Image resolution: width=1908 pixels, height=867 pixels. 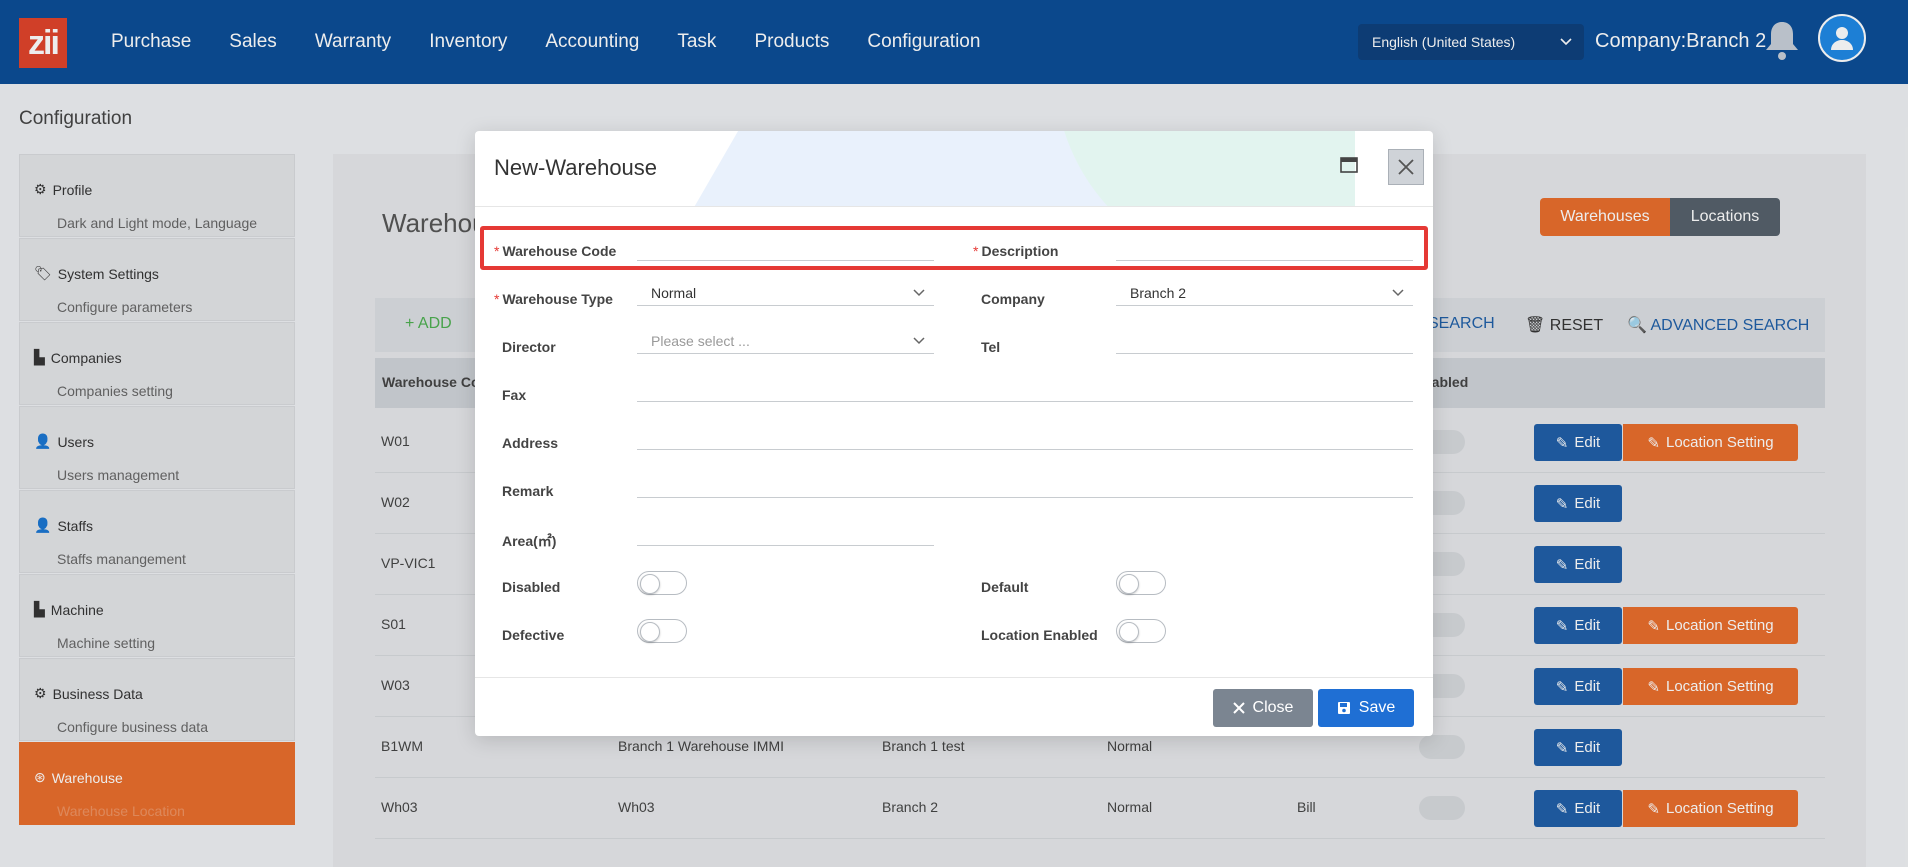 I want to click on description-input, so click(x=1264, y=248).